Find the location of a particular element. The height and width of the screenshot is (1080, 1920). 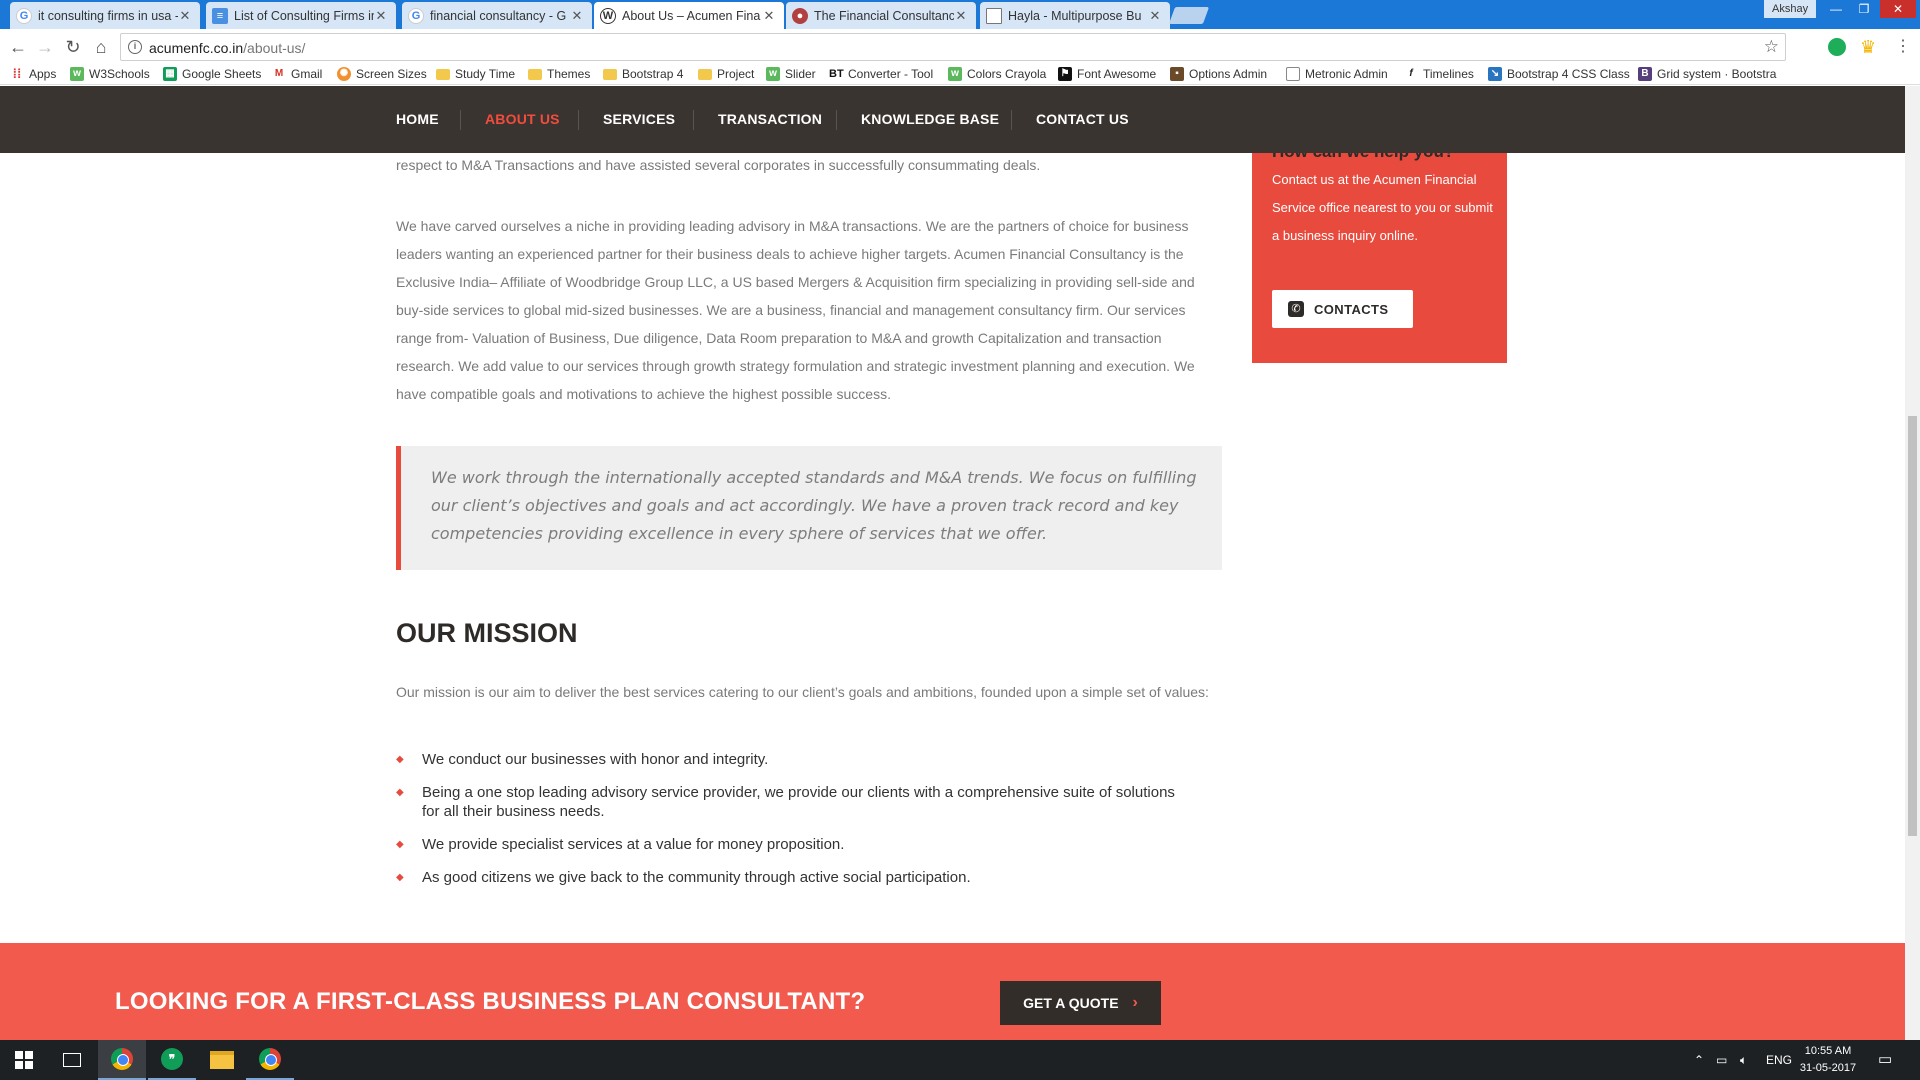

minimize-icon: — is located at coordinates (1836, 9).